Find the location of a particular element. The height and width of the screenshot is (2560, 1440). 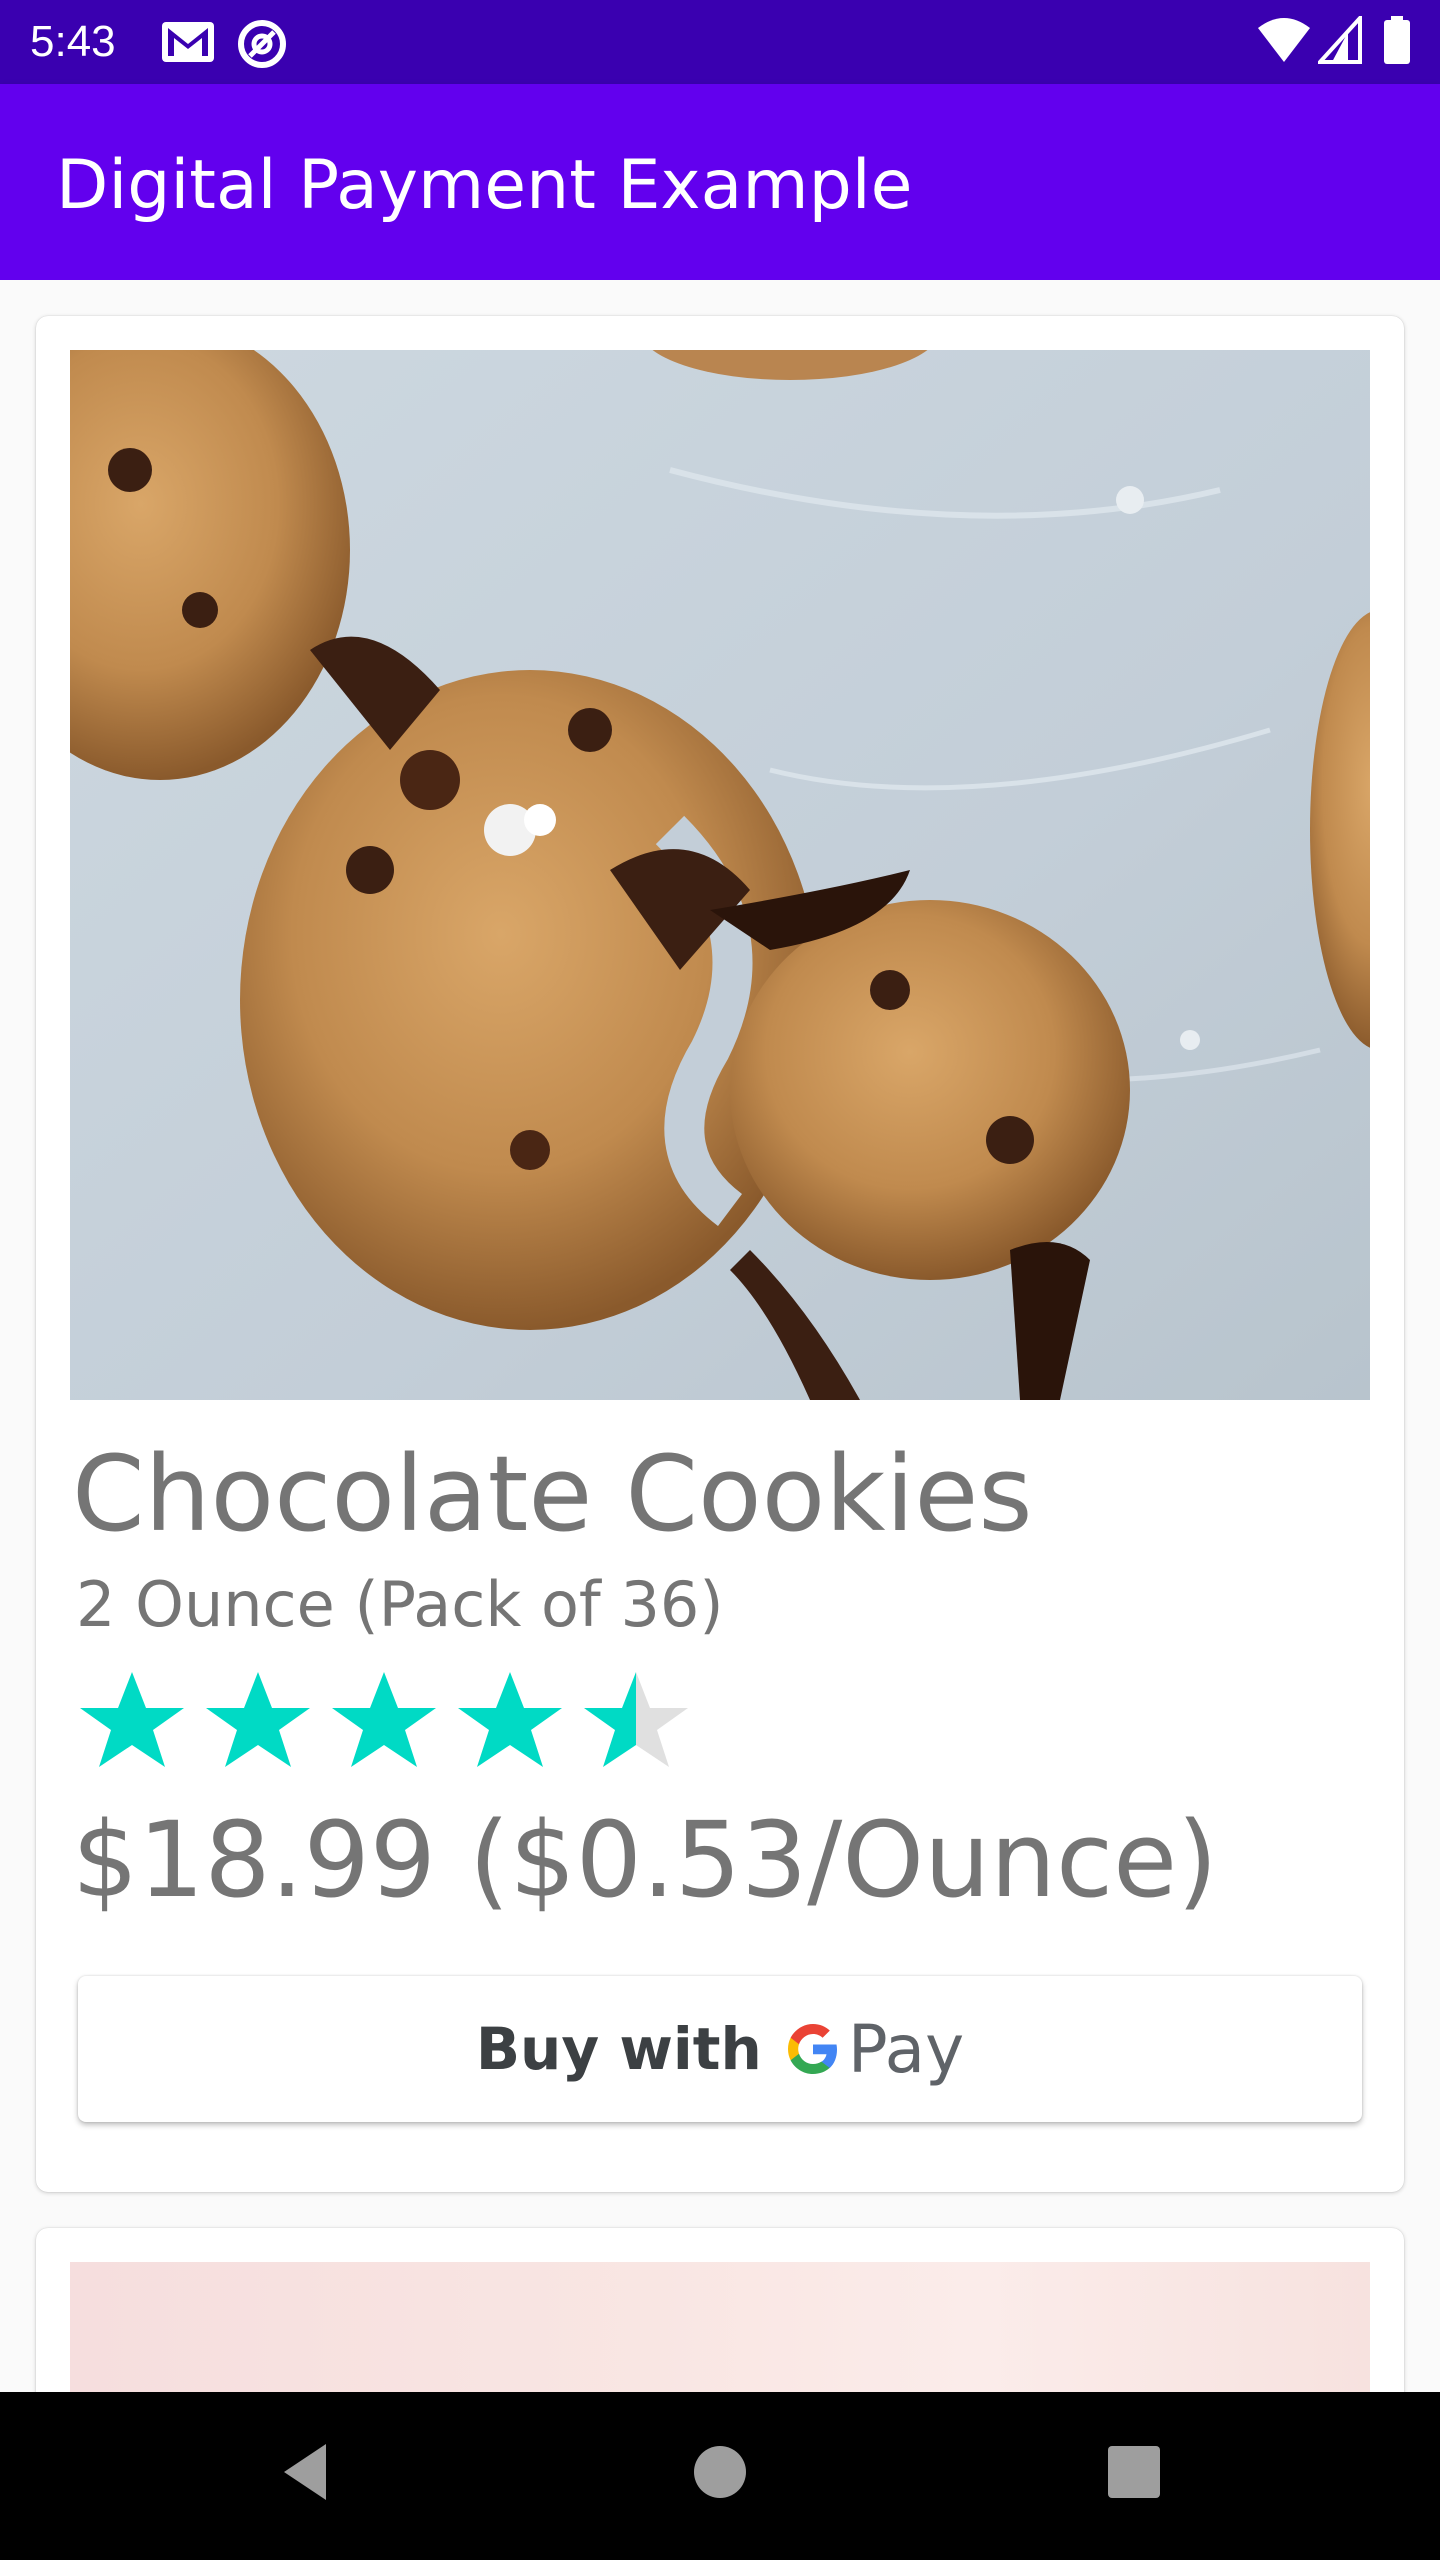

recents-icon is located at coordinates (1134, 2474).